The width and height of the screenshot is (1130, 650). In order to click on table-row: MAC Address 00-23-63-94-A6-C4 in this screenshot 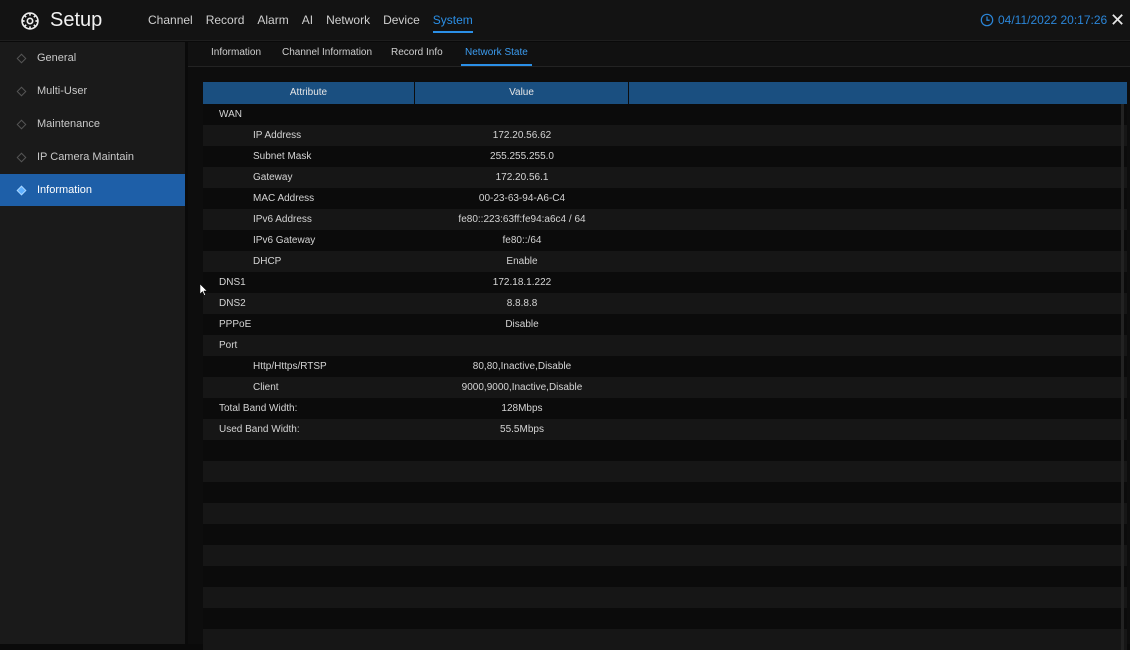, I will do `click(665, 198)`.